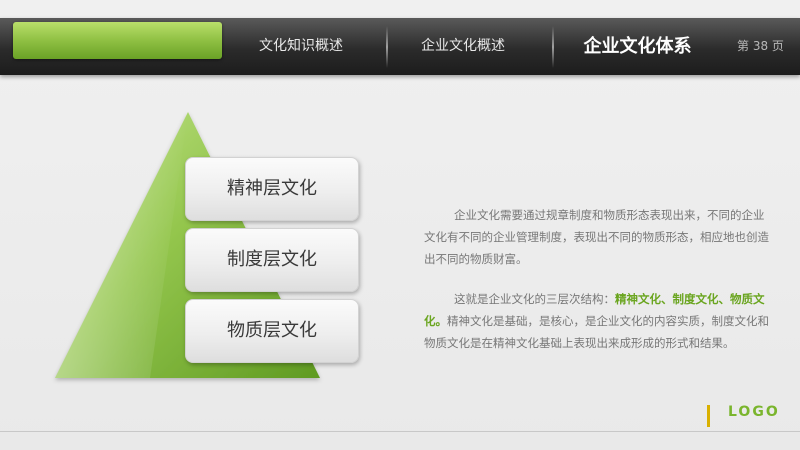 The width and height of the screenshot is (800, 450). I want to click on footer-divider-line, so click(400, 431).